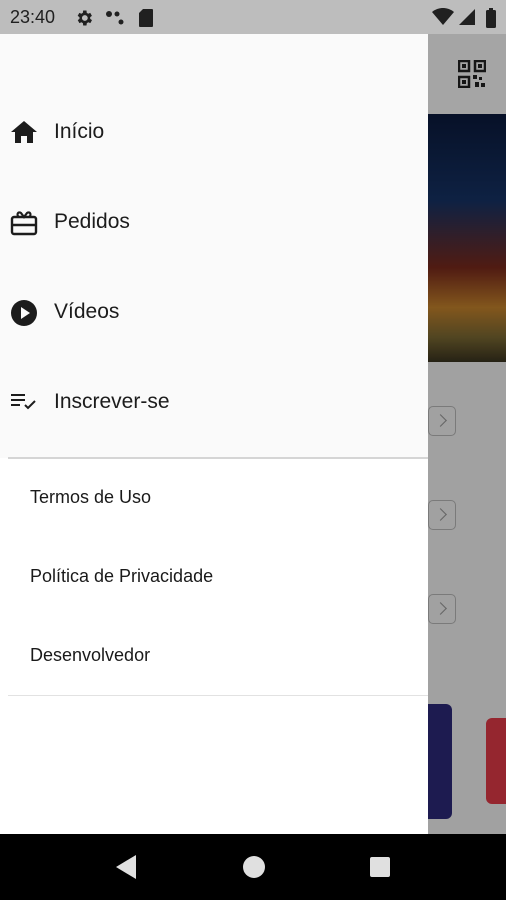 This screenshot has height=900, width=506. I want to click on battery-icon, so click(491, 18).